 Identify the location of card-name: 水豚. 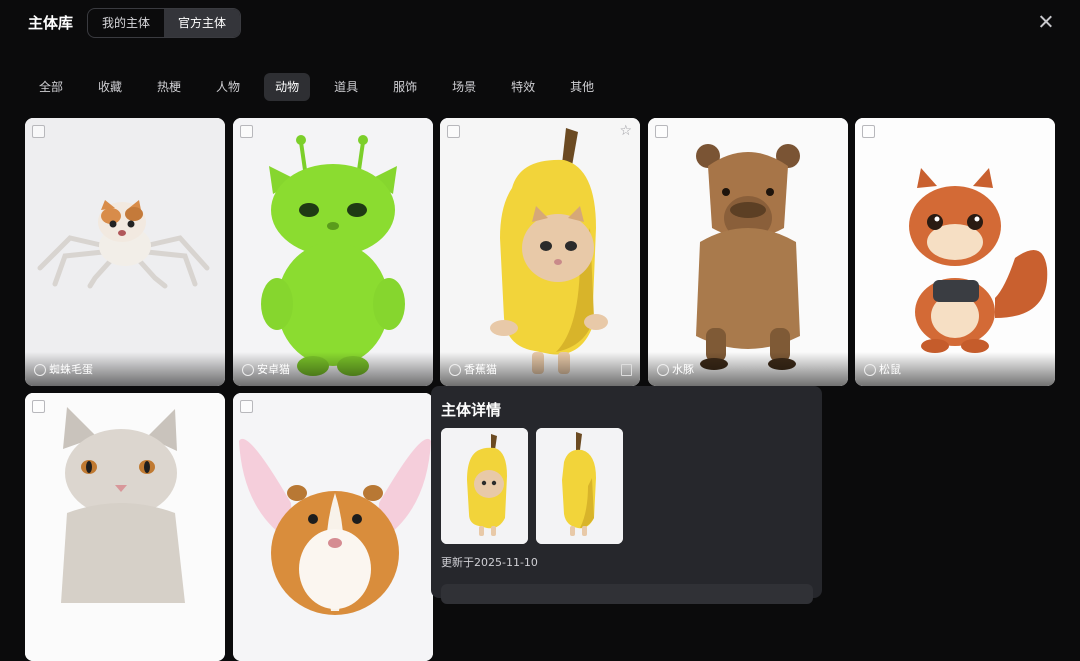
(683, 369).